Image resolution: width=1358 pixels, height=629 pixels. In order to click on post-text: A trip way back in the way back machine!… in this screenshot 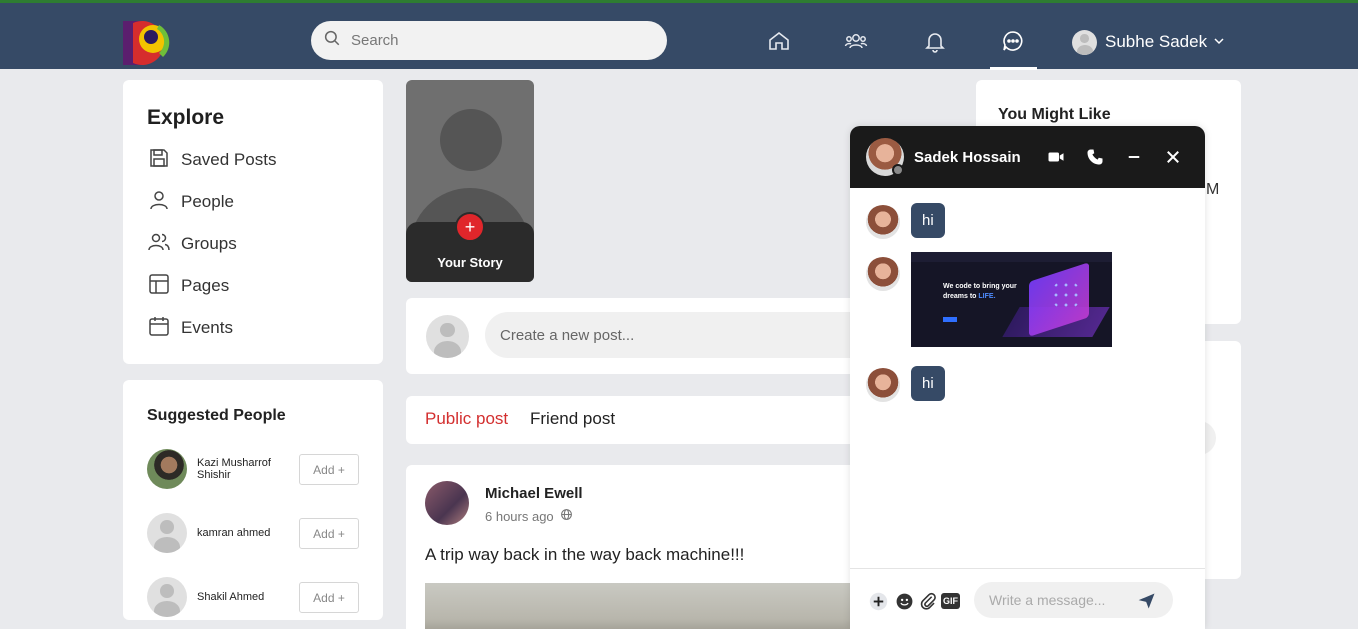, I will do `click(585, 554)`.